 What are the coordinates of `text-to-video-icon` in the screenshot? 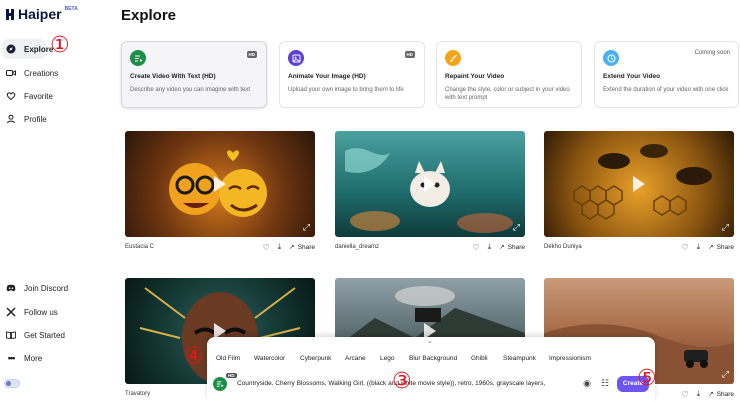 It's located at (138, 58).